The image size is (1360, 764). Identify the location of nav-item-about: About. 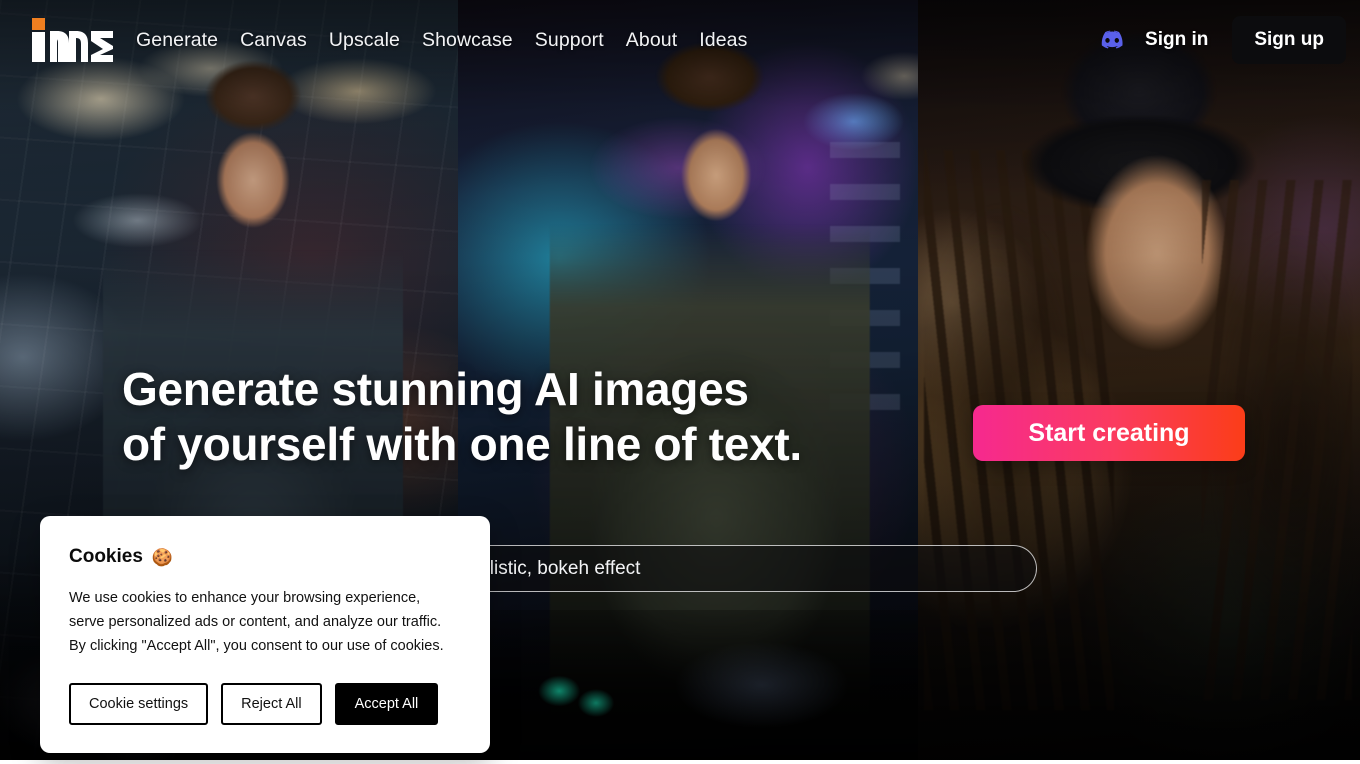
(651, 40).